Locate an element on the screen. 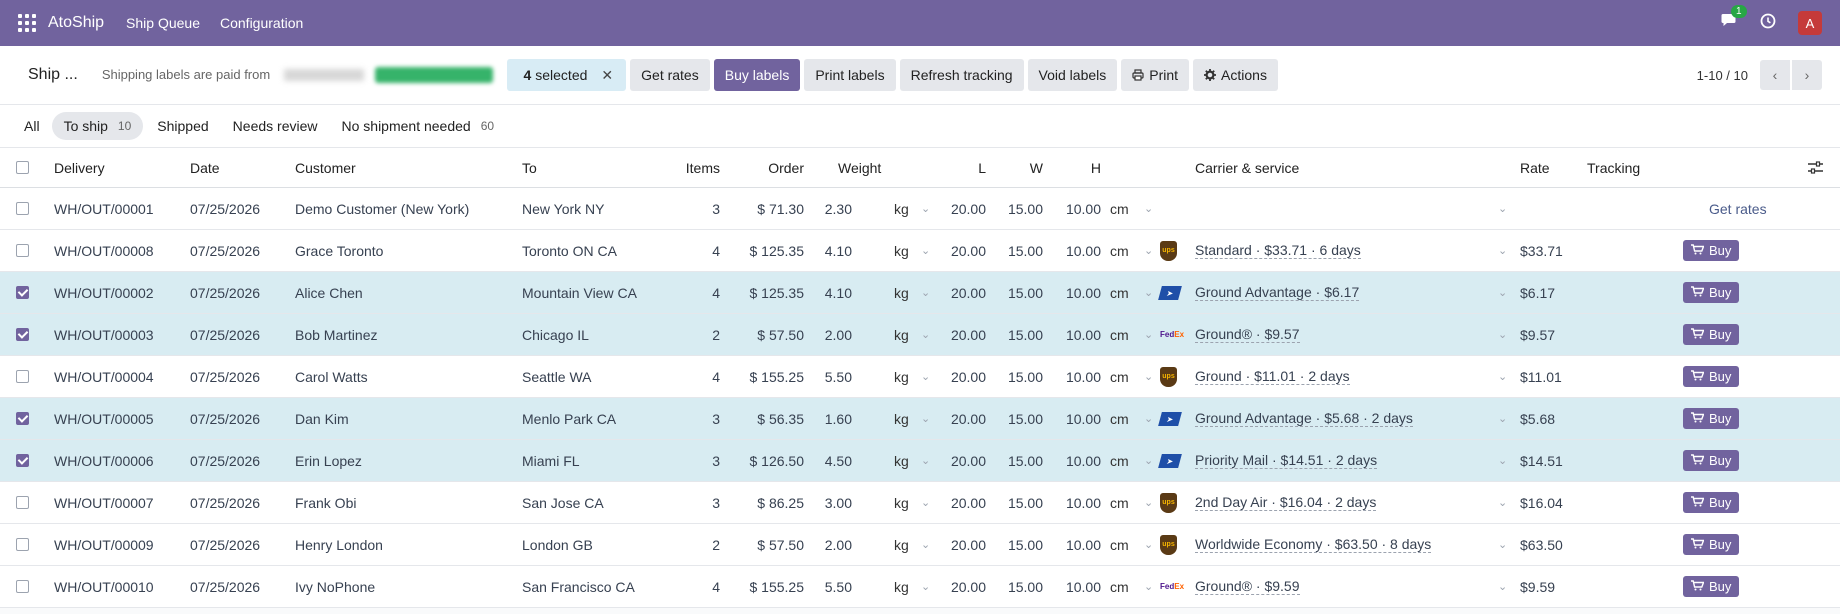 This screenshot has width=1840, height=614. tab-no-shipment-needed: No shipment needed 60 is located at coordinates (418, 126).